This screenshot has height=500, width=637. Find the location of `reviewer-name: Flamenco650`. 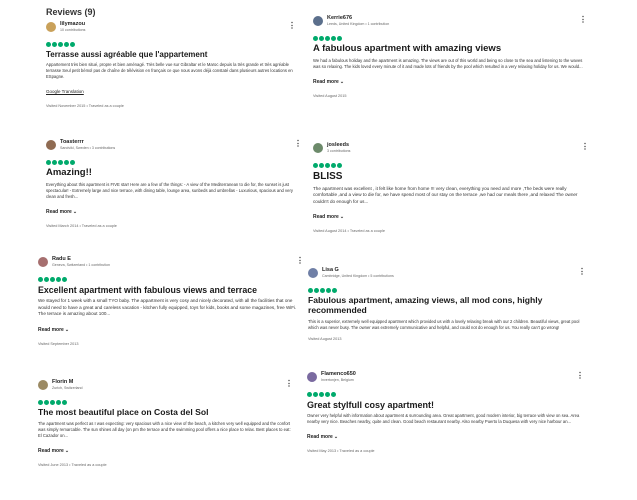

reviewer-name: Flamenco650 is located at coordinates (338, 374).